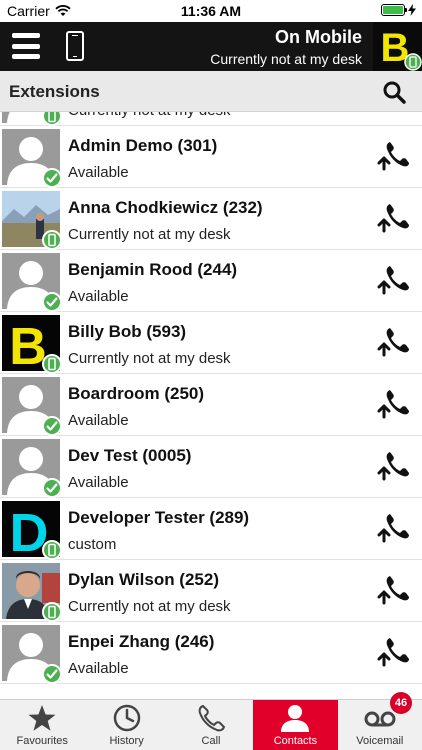 This screenshot has width=422, height=750. What do you see at coordinates (54, 91) in the screenshot?
I see `section-title: Extensions` at bounding box center [54, 91].